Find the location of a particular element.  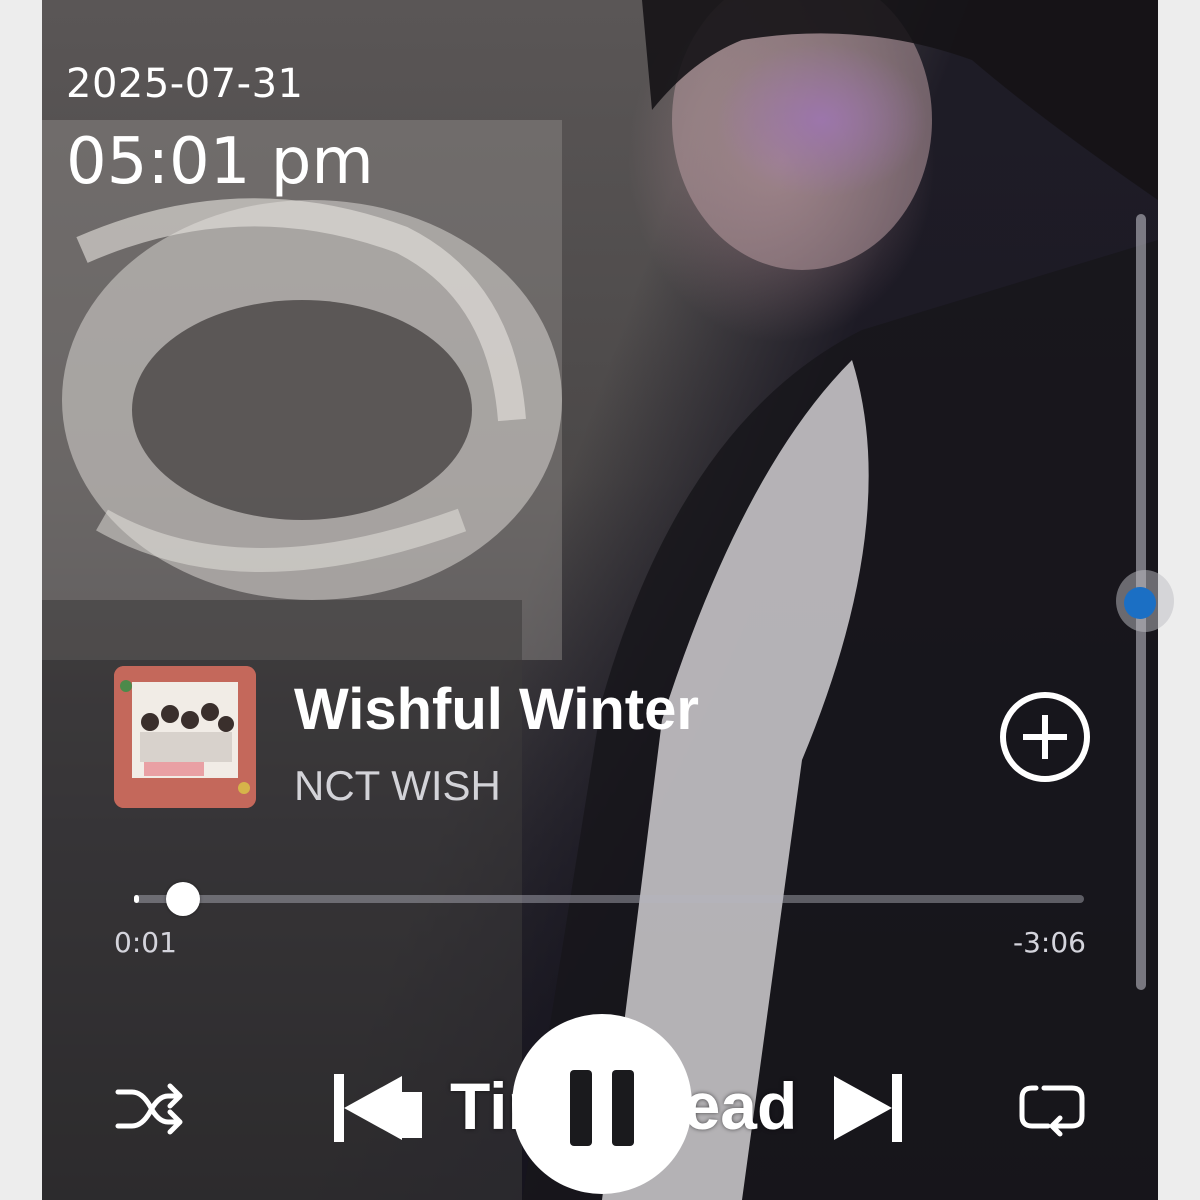

progress-fill is located at coordinates (136, 899).